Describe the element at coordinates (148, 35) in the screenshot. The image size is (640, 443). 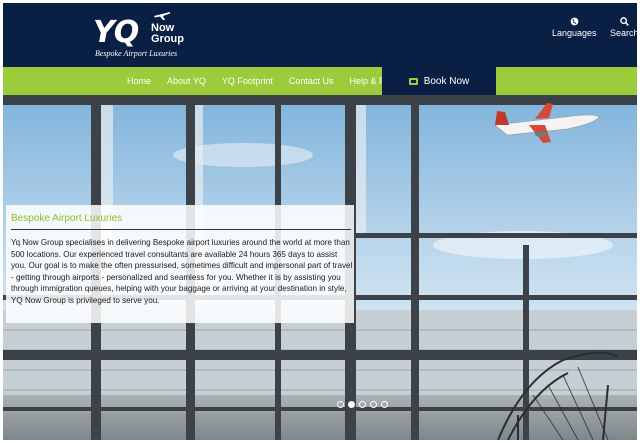
I see `site-logo: YQ Now Group Bespoke Airport Luxuries` at that location.